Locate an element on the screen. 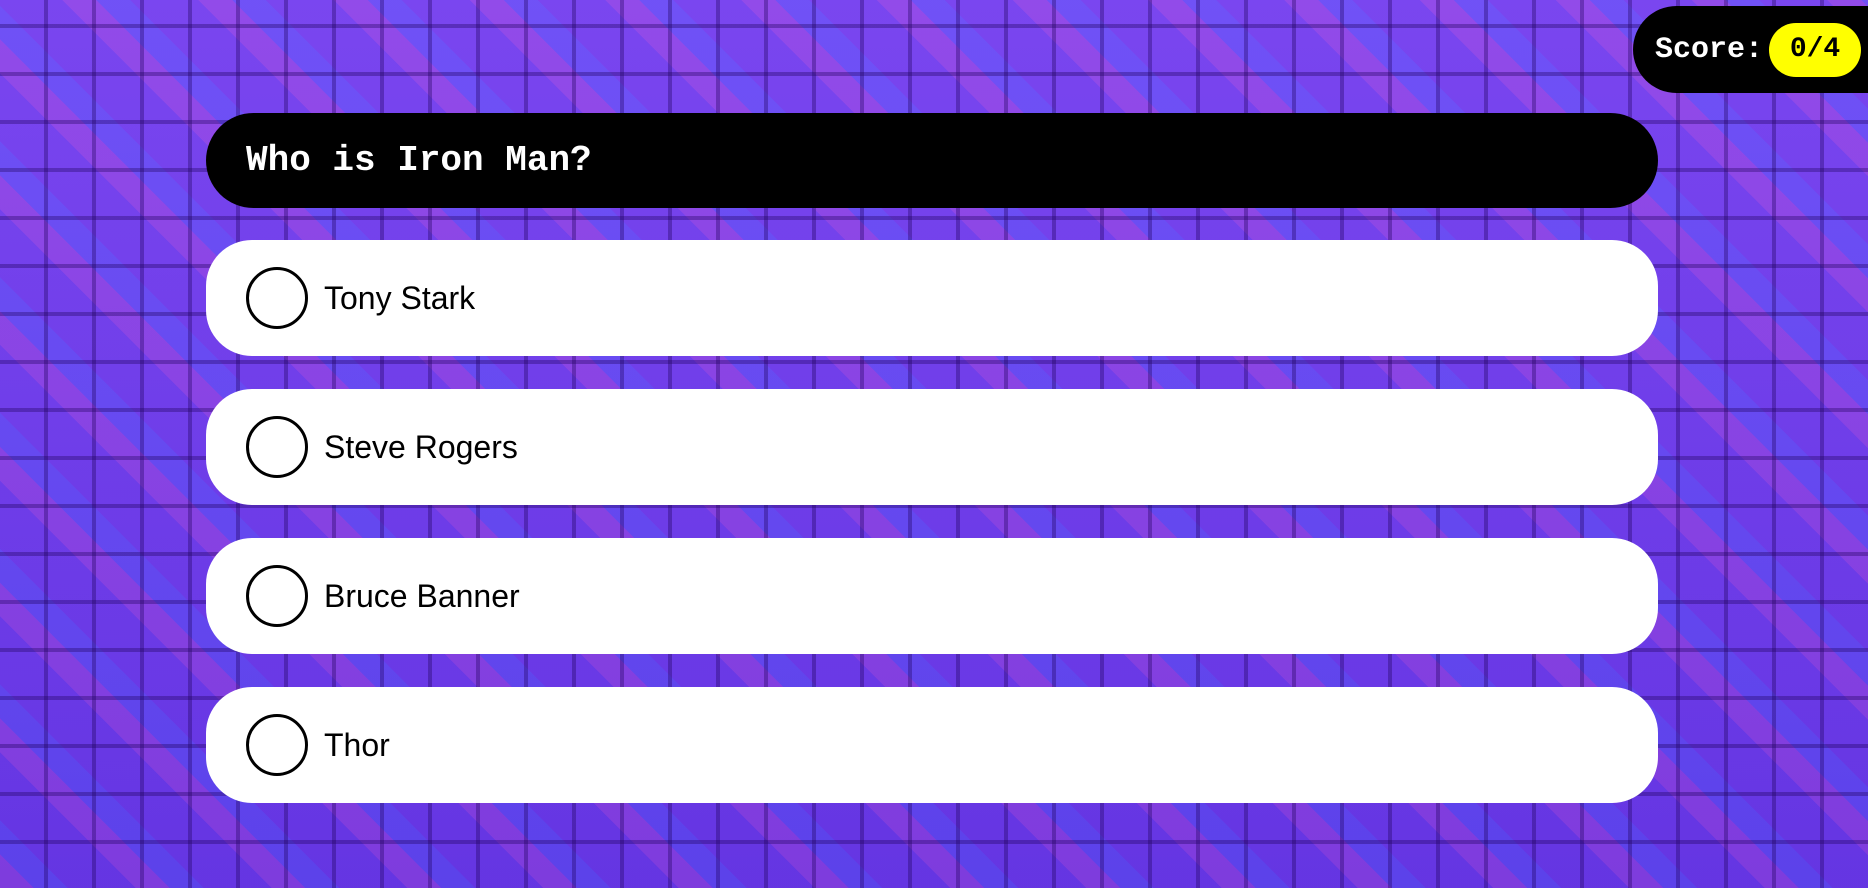 The height and width of the screenshot is (888, 1868). answer-option-steve-rogers: Steve Rogers is located at coordinates (932, 447).